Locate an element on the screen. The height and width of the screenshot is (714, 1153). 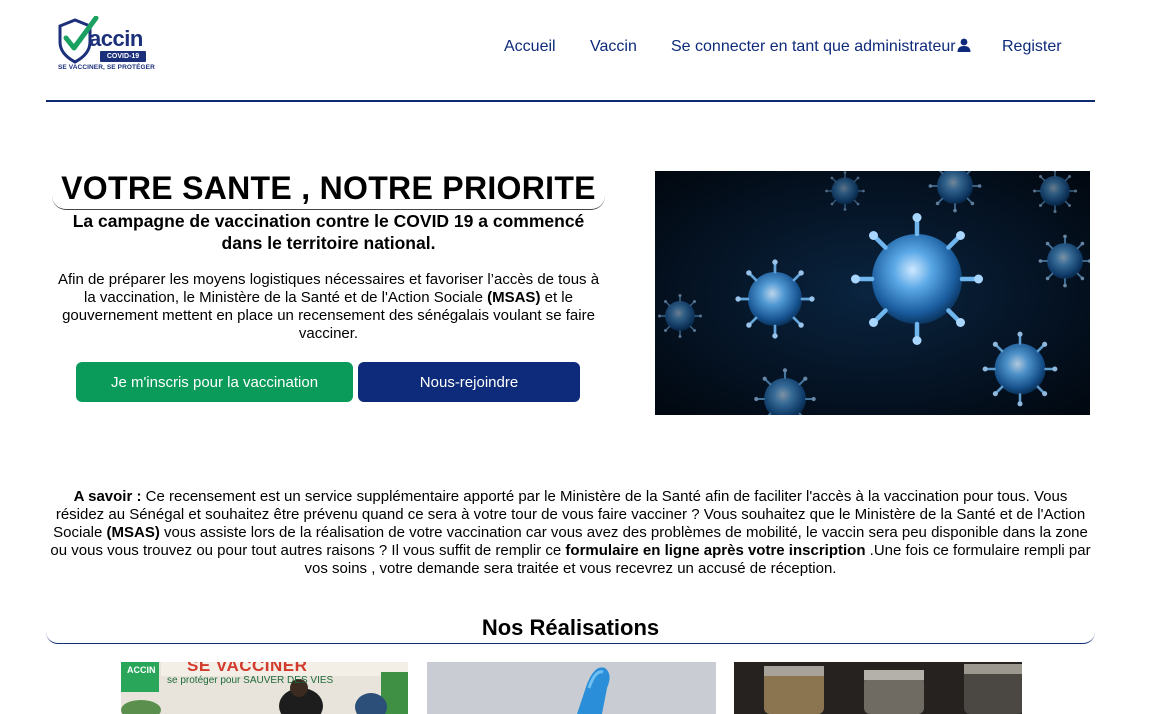
realisations-title: Nos Réalisations is located at coordinates (570, 629).